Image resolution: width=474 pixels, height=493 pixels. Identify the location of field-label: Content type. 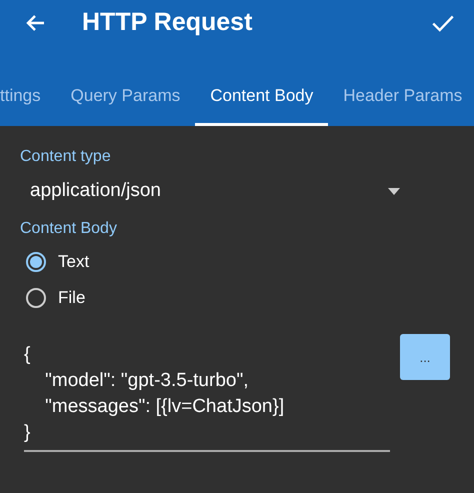
(66, 157).